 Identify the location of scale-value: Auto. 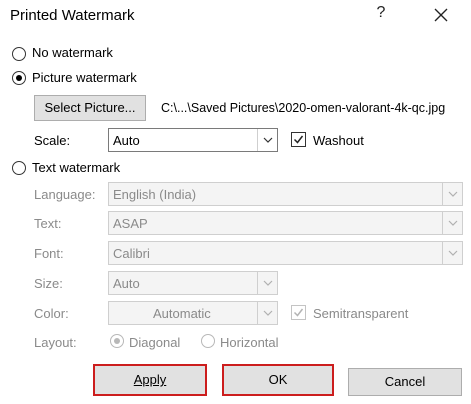
(126, 140).